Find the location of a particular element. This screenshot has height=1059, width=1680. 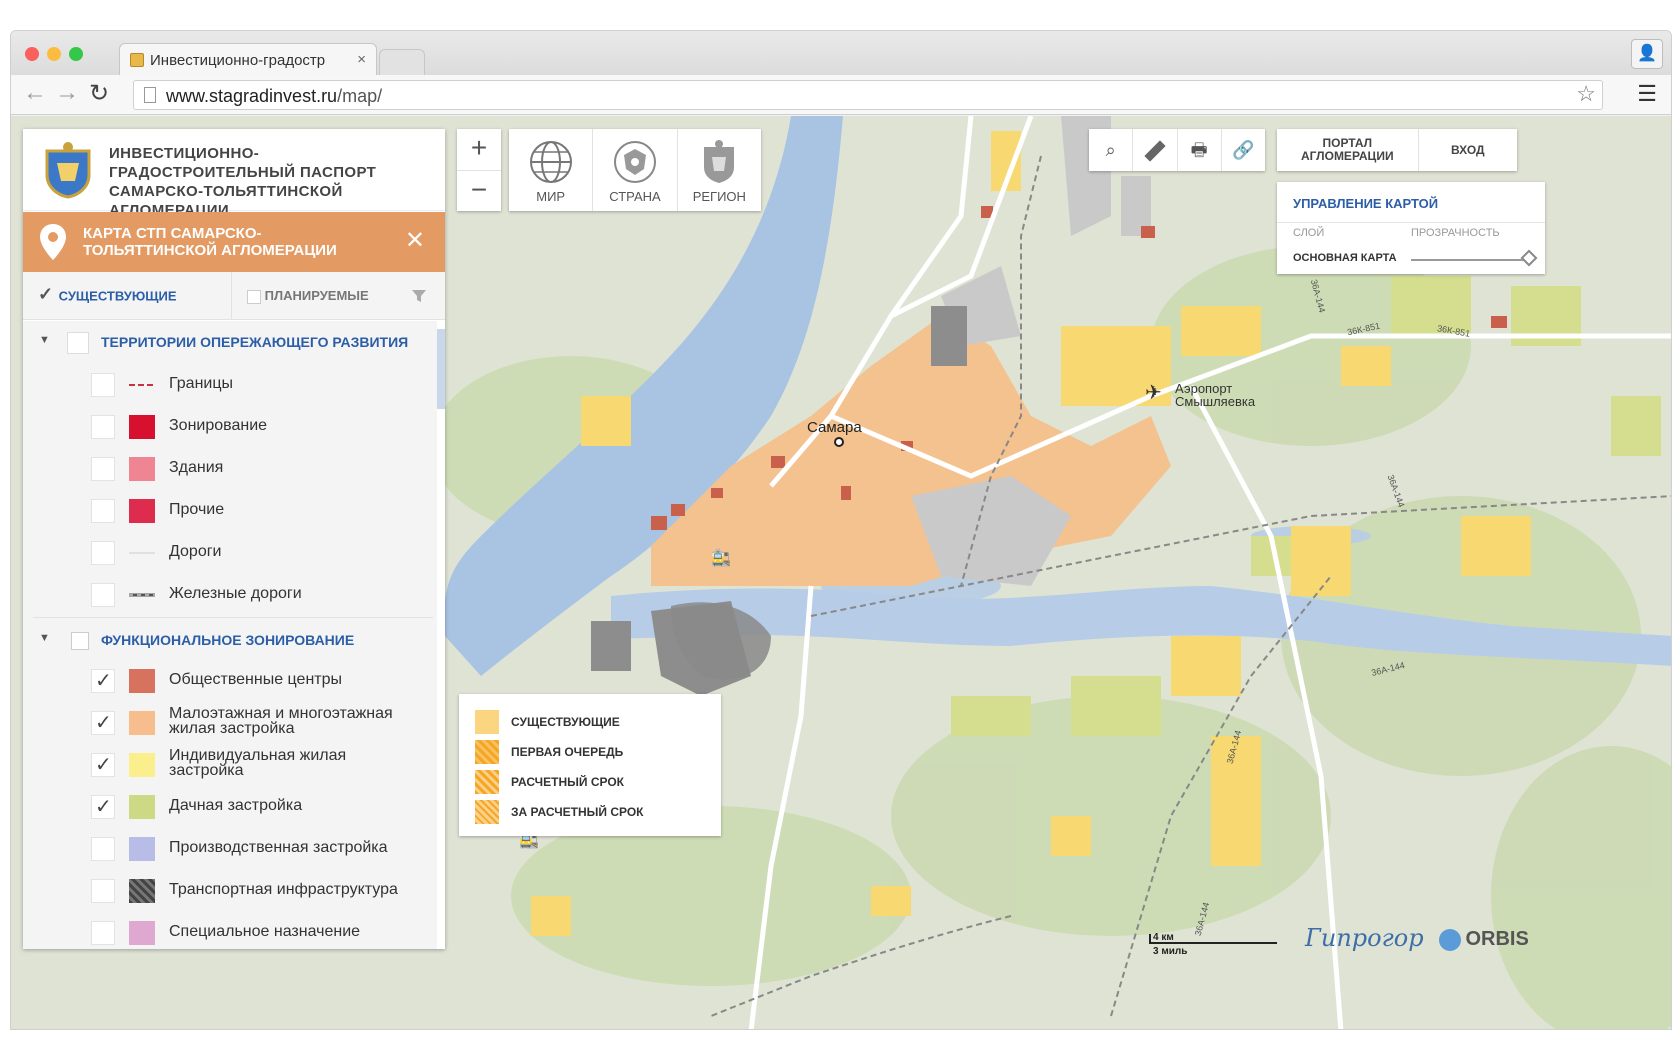

login-button: ВХОД is located at coordinates (1468, 150).